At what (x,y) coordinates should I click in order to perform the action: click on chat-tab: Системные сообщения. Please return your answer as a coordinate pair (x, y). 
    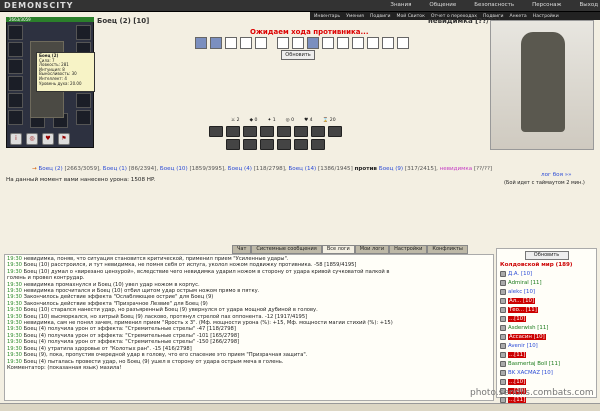
    Looking at the image, I should click on (286, 249).